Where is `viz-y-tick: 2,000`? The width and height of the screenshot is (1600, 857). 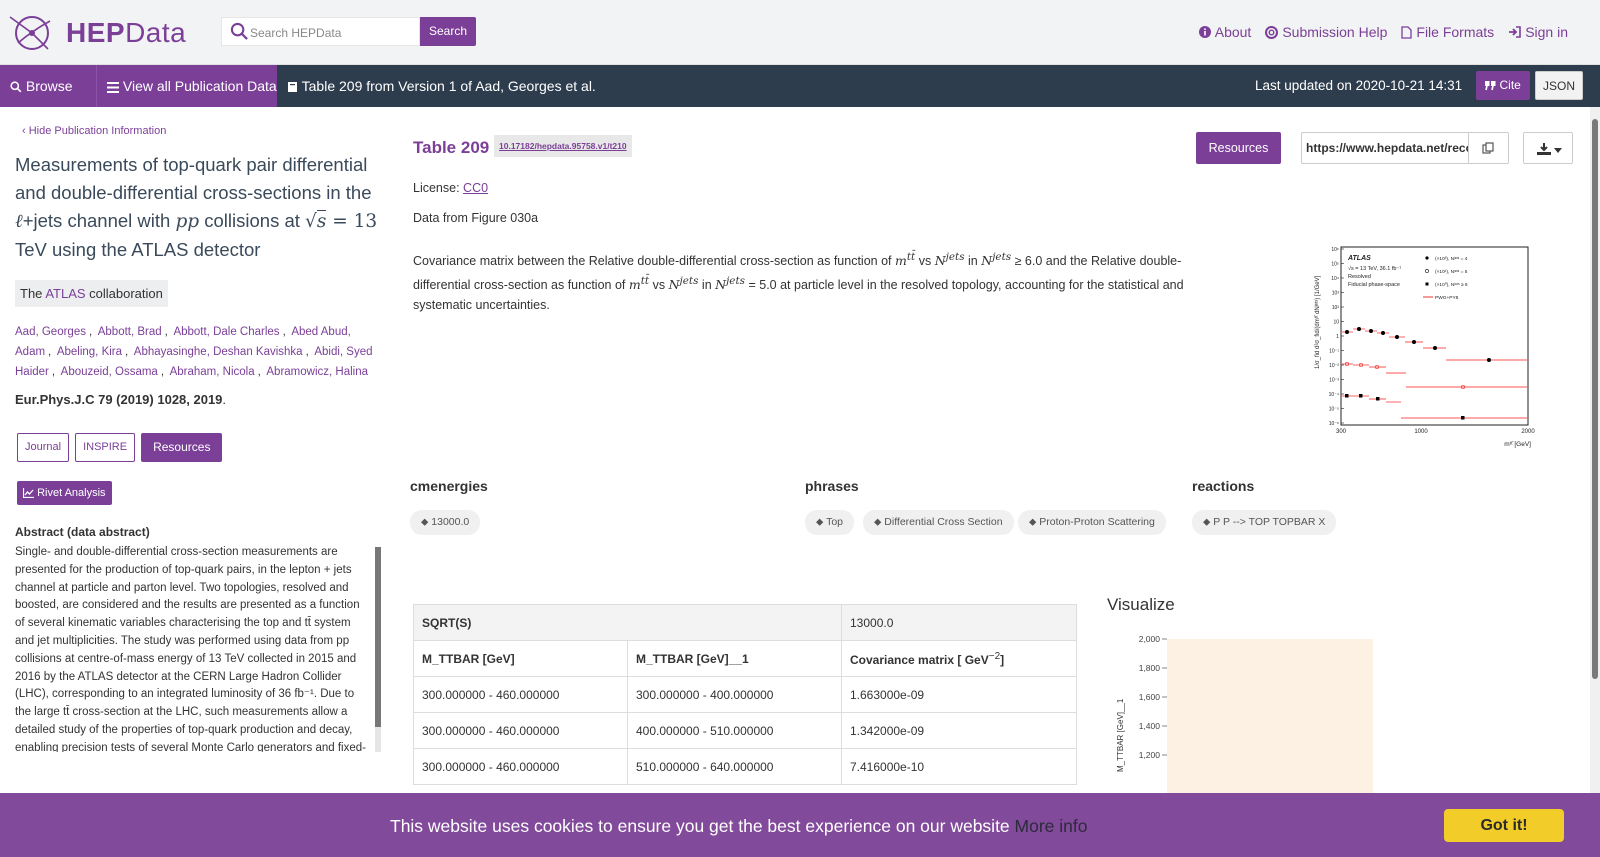
viz-y-tick: 2,000 is located at coordinates (1150, 639).